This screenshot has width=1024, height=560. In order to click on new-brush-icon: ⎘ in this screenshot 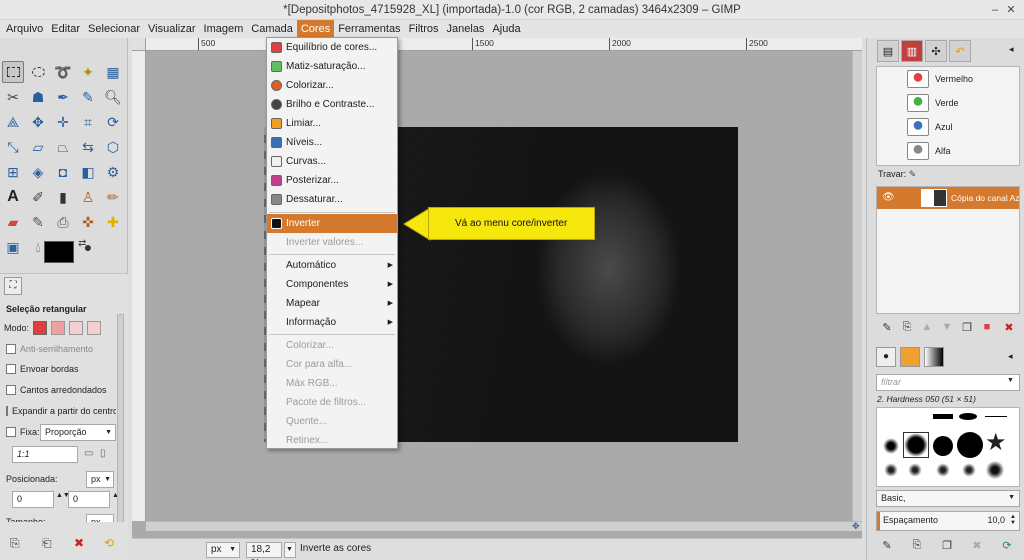, I will do `click(917, 545)`.